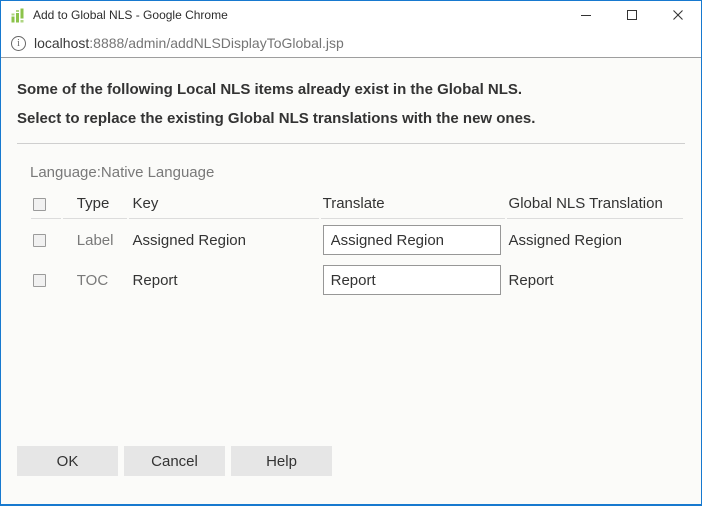 The image size is (702, 506). What do you see at coordinates (412, 204) in the screenshot?
I see `col-header-translate: Translate` at bounding box center [412, 204].